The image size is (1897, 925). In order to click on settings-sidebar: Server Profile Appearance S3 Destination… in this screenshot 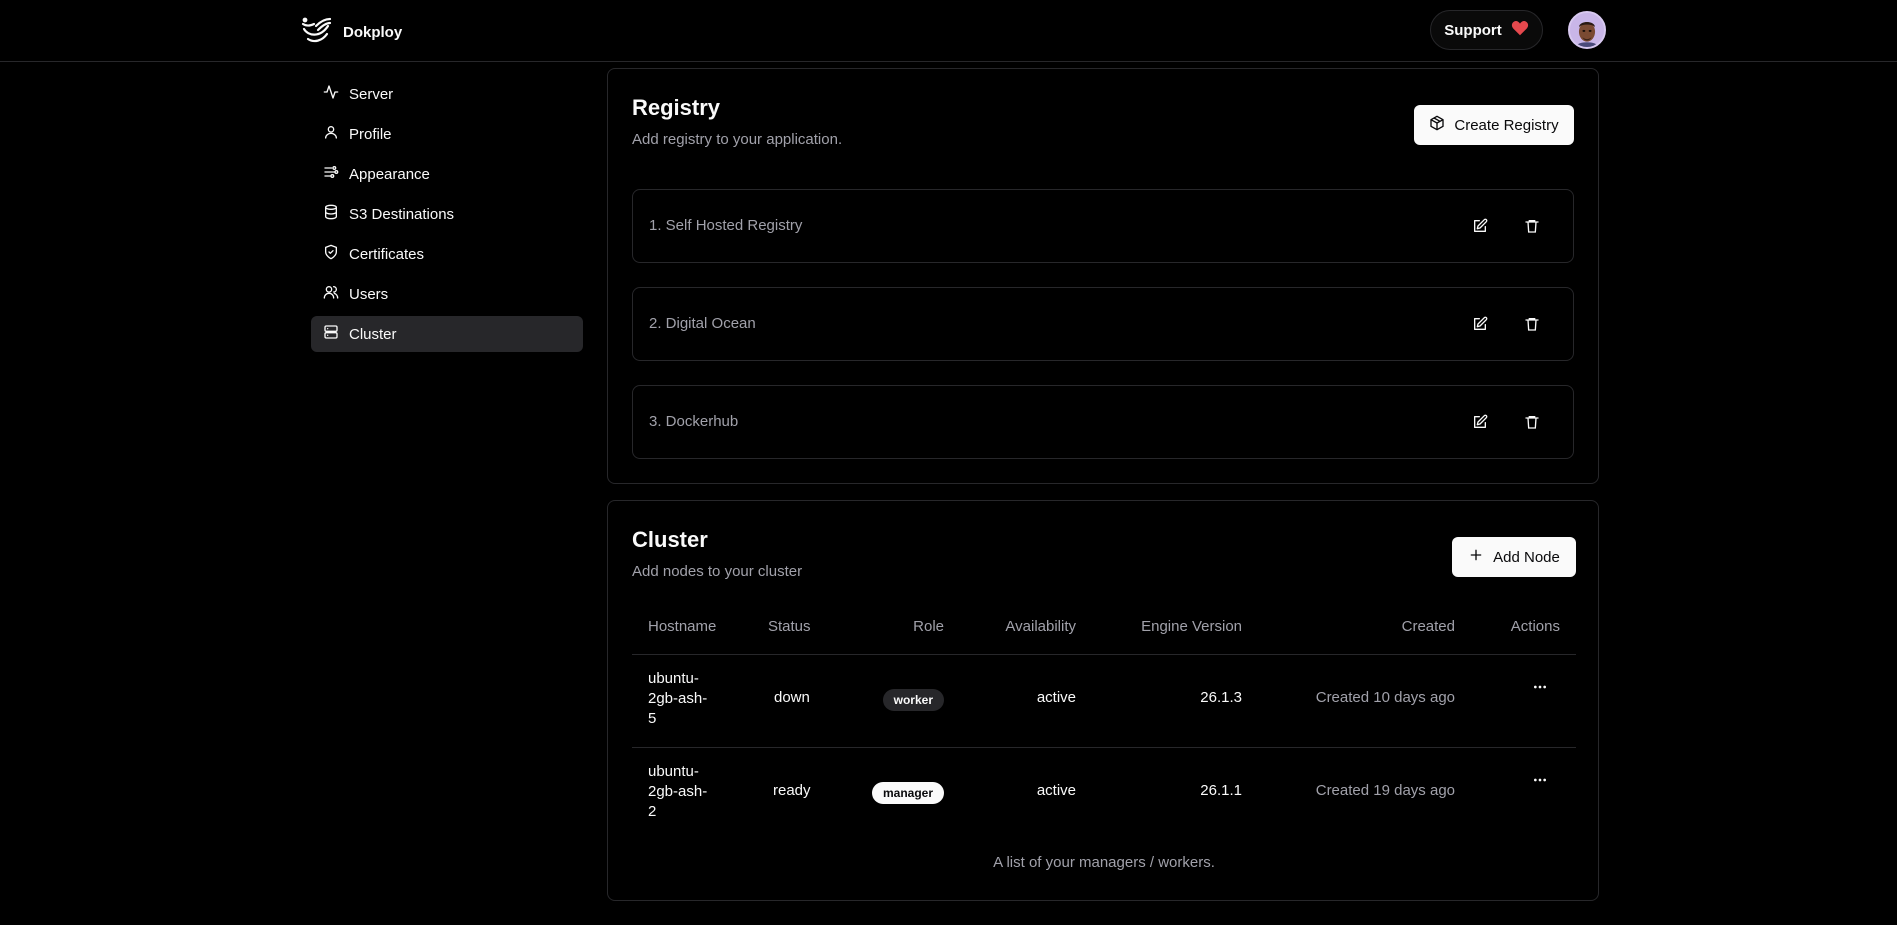, I will do `click(447, 216)`.